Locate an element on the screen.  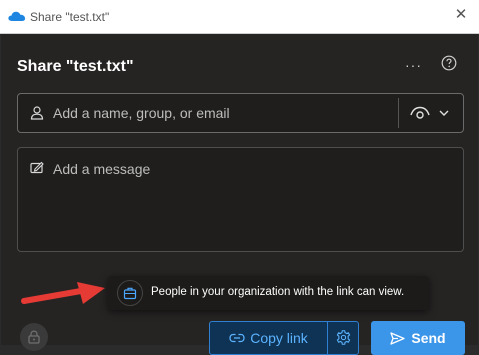
help-icon is located at coordinates (449, 63).